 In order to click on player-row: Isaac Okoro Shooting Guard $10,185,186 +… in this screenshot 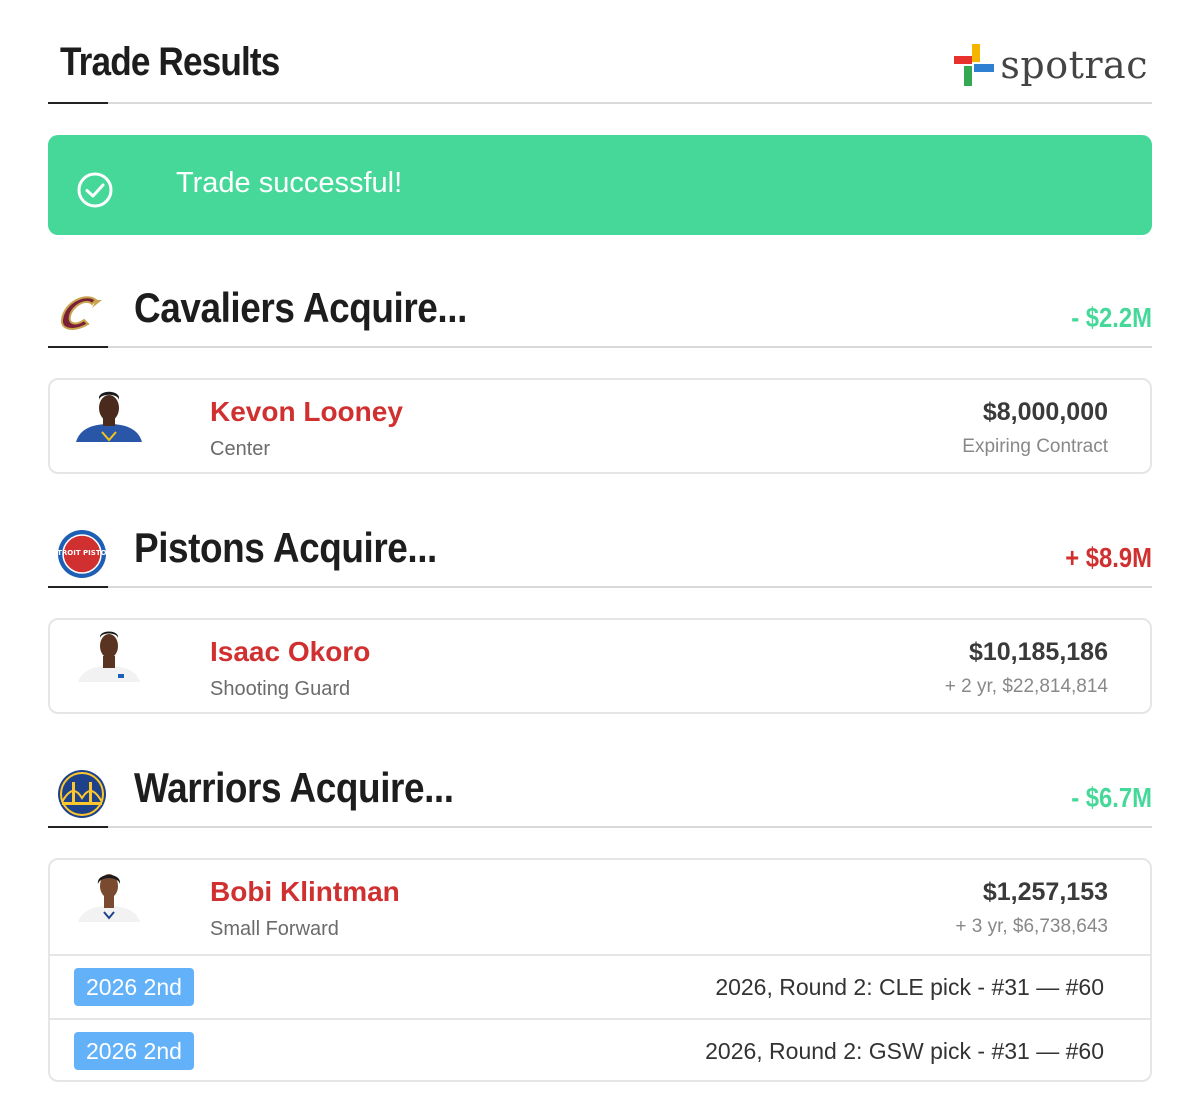, I will do `click(600, 666)`.